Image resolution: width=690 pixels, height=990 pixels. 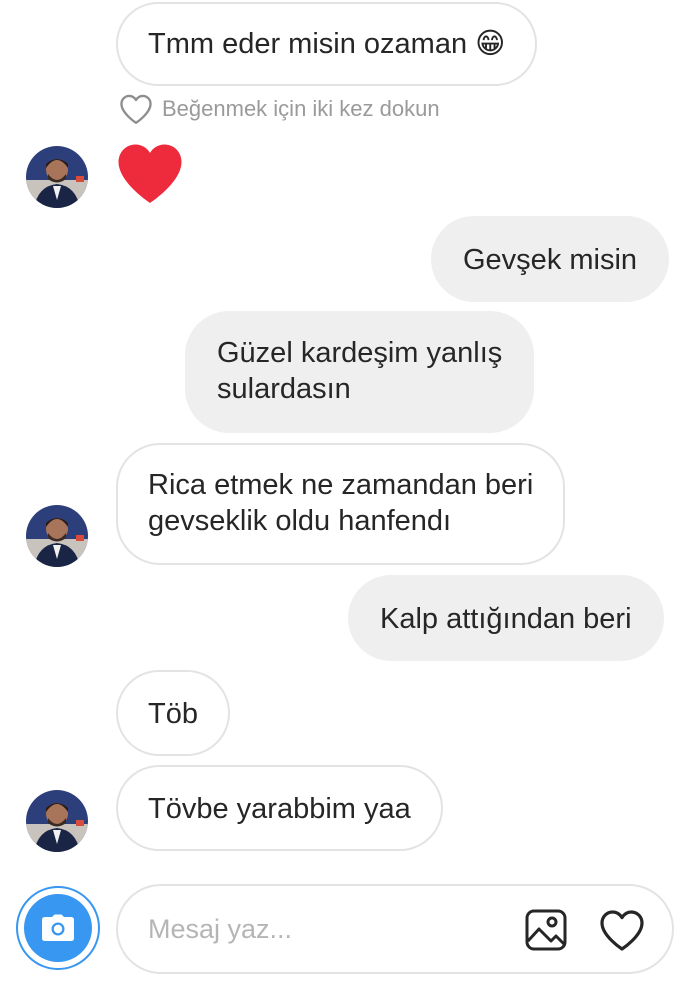 I want to click on message-bubble-outgoing: Gevşek misin, so click(x=550, y=259).